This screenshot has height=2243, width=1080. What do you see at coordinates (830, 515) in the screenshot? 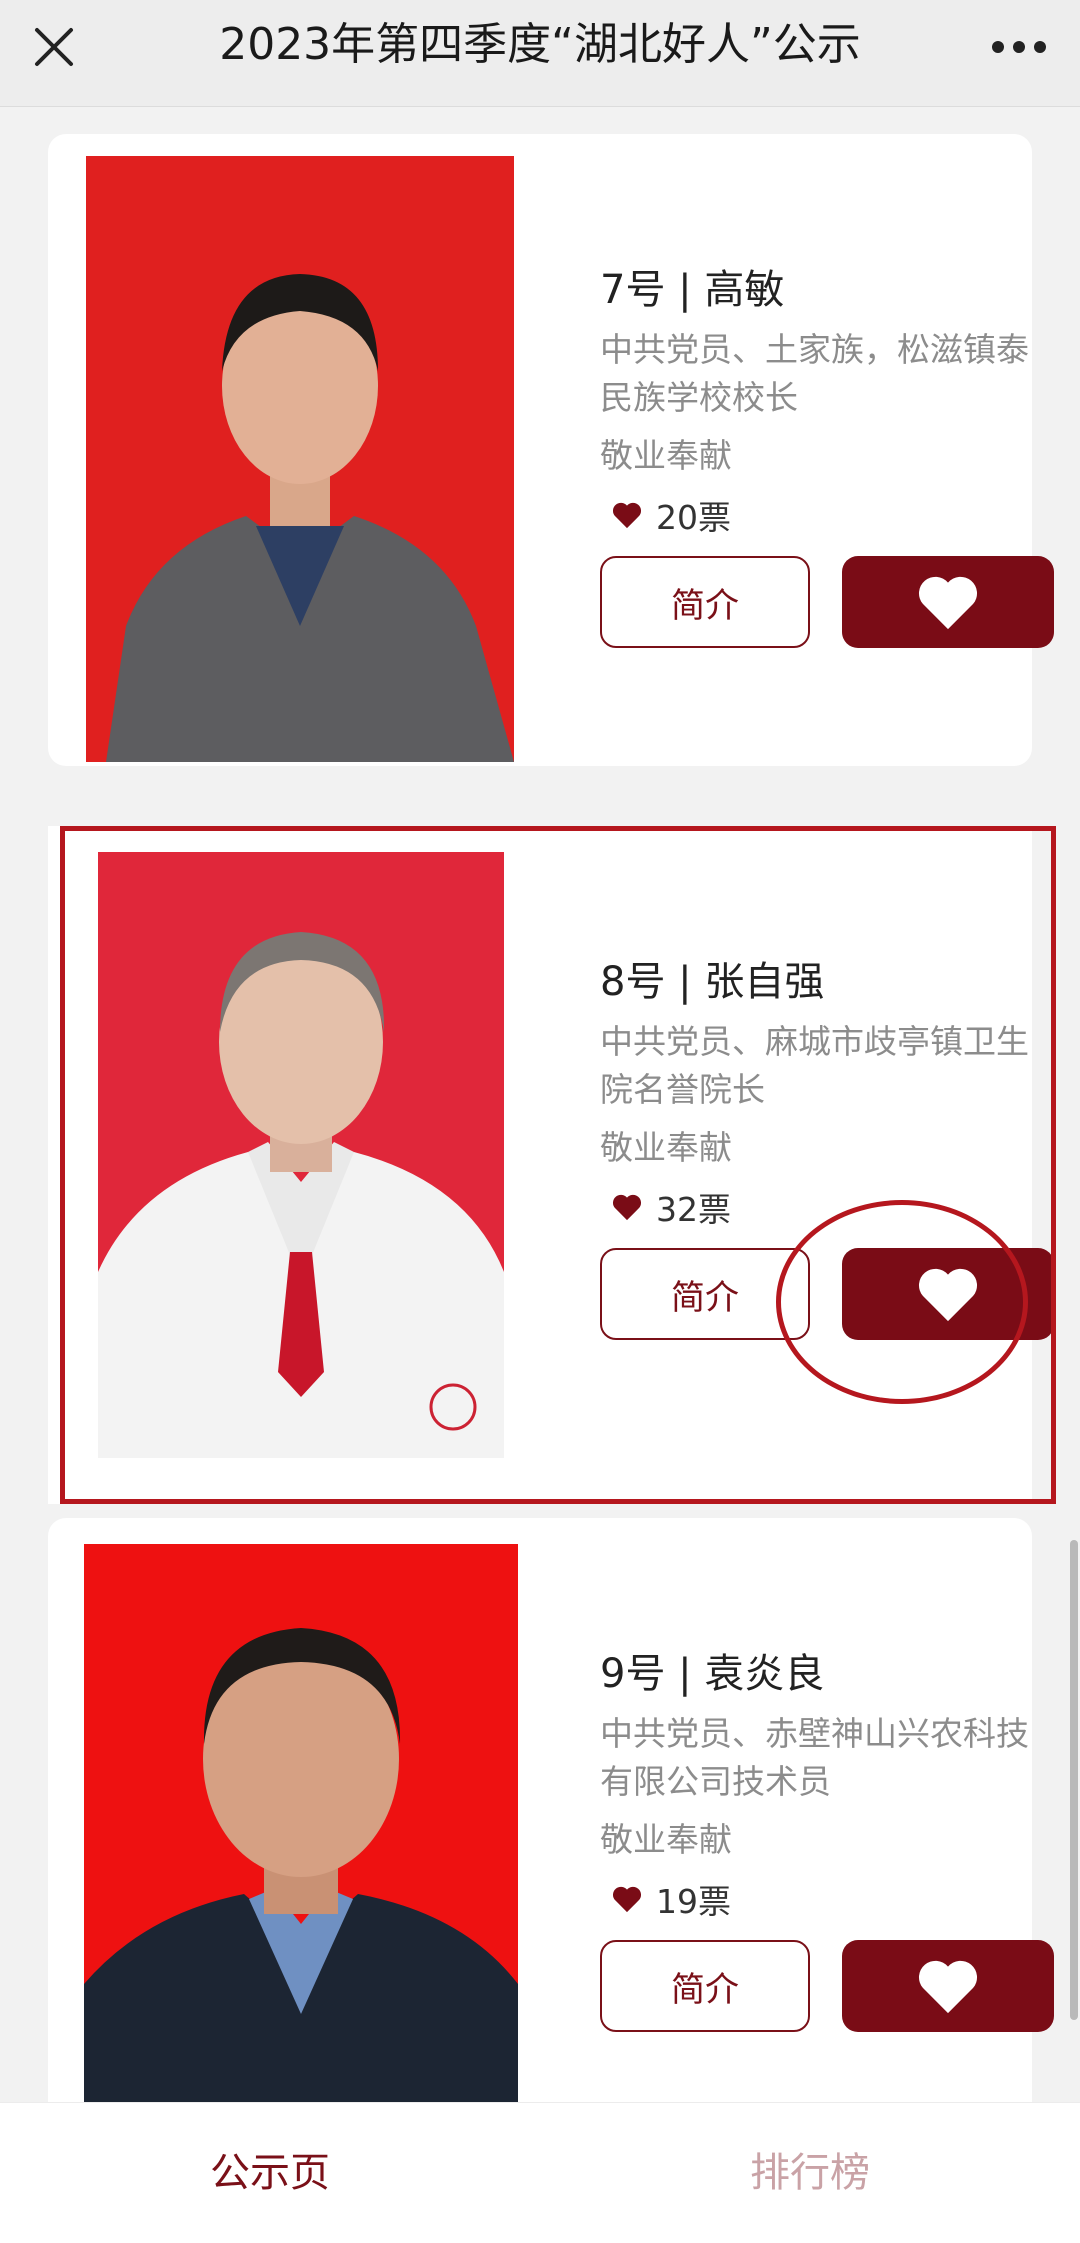
I see `vote-count: 20票` at bounding box center [830, 515].